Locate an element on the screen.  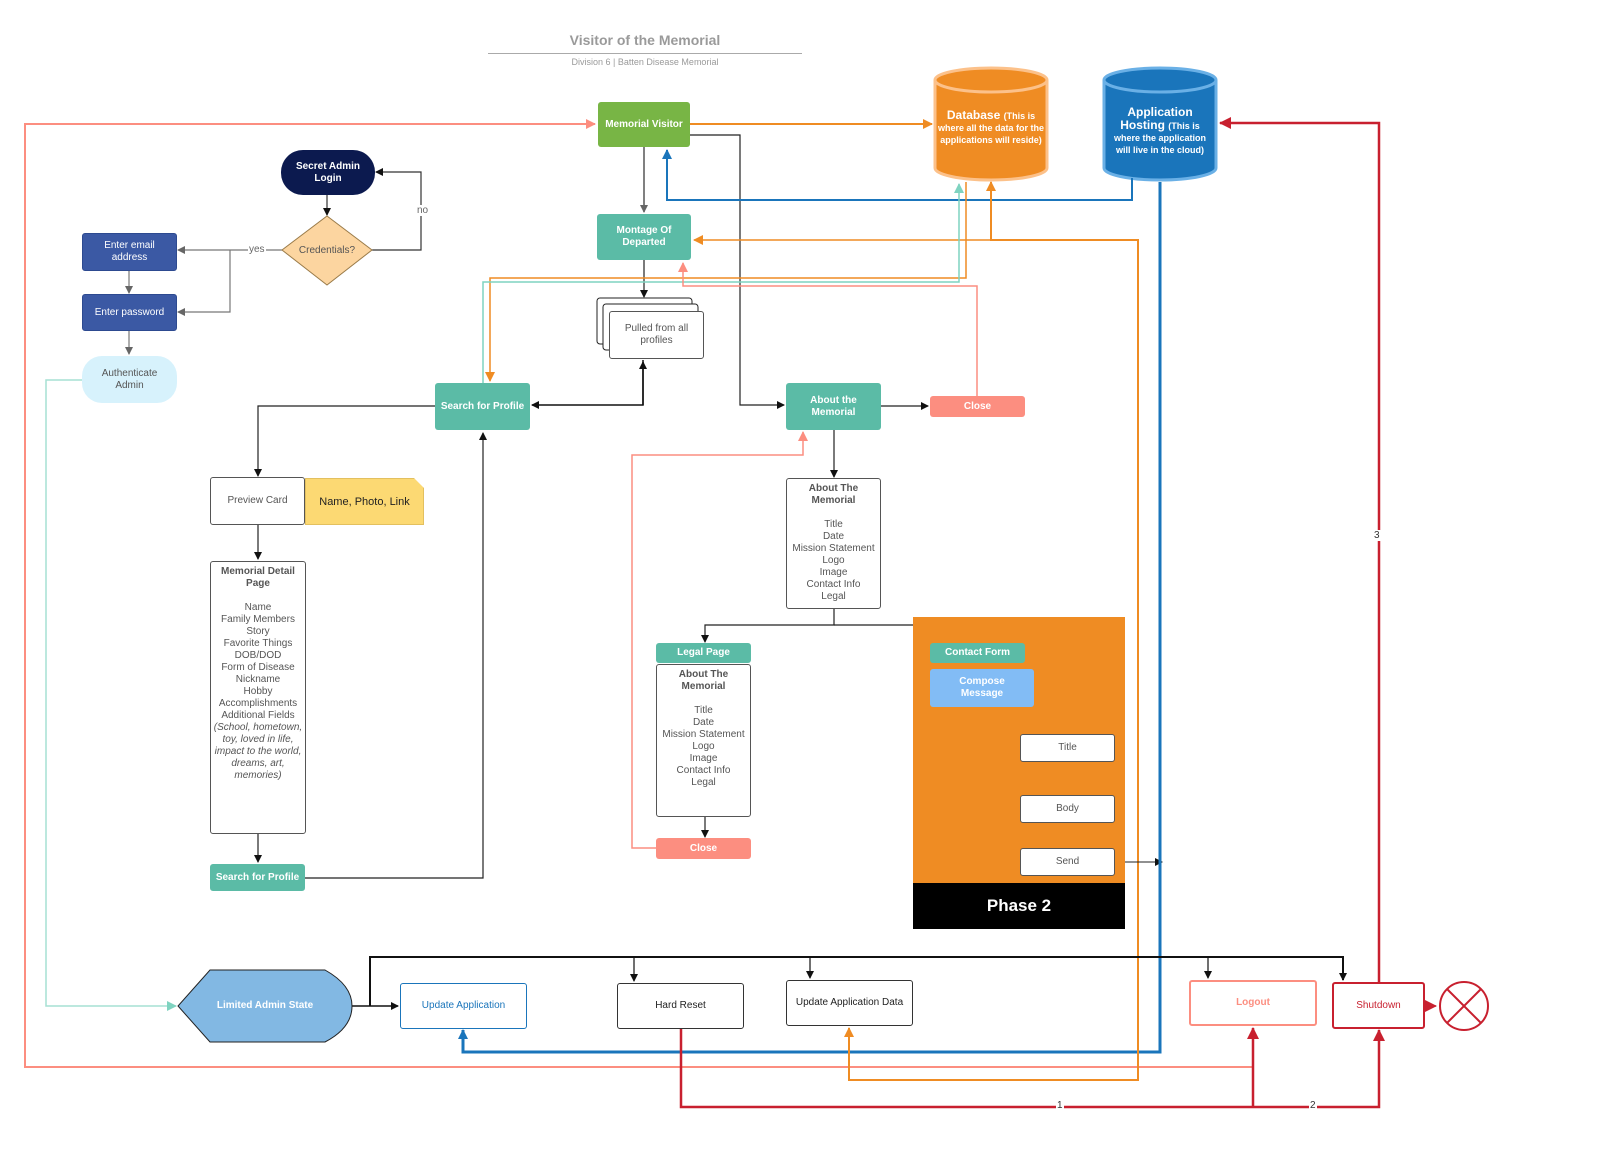
about-item: Logo is located at coordinates (833, 560).